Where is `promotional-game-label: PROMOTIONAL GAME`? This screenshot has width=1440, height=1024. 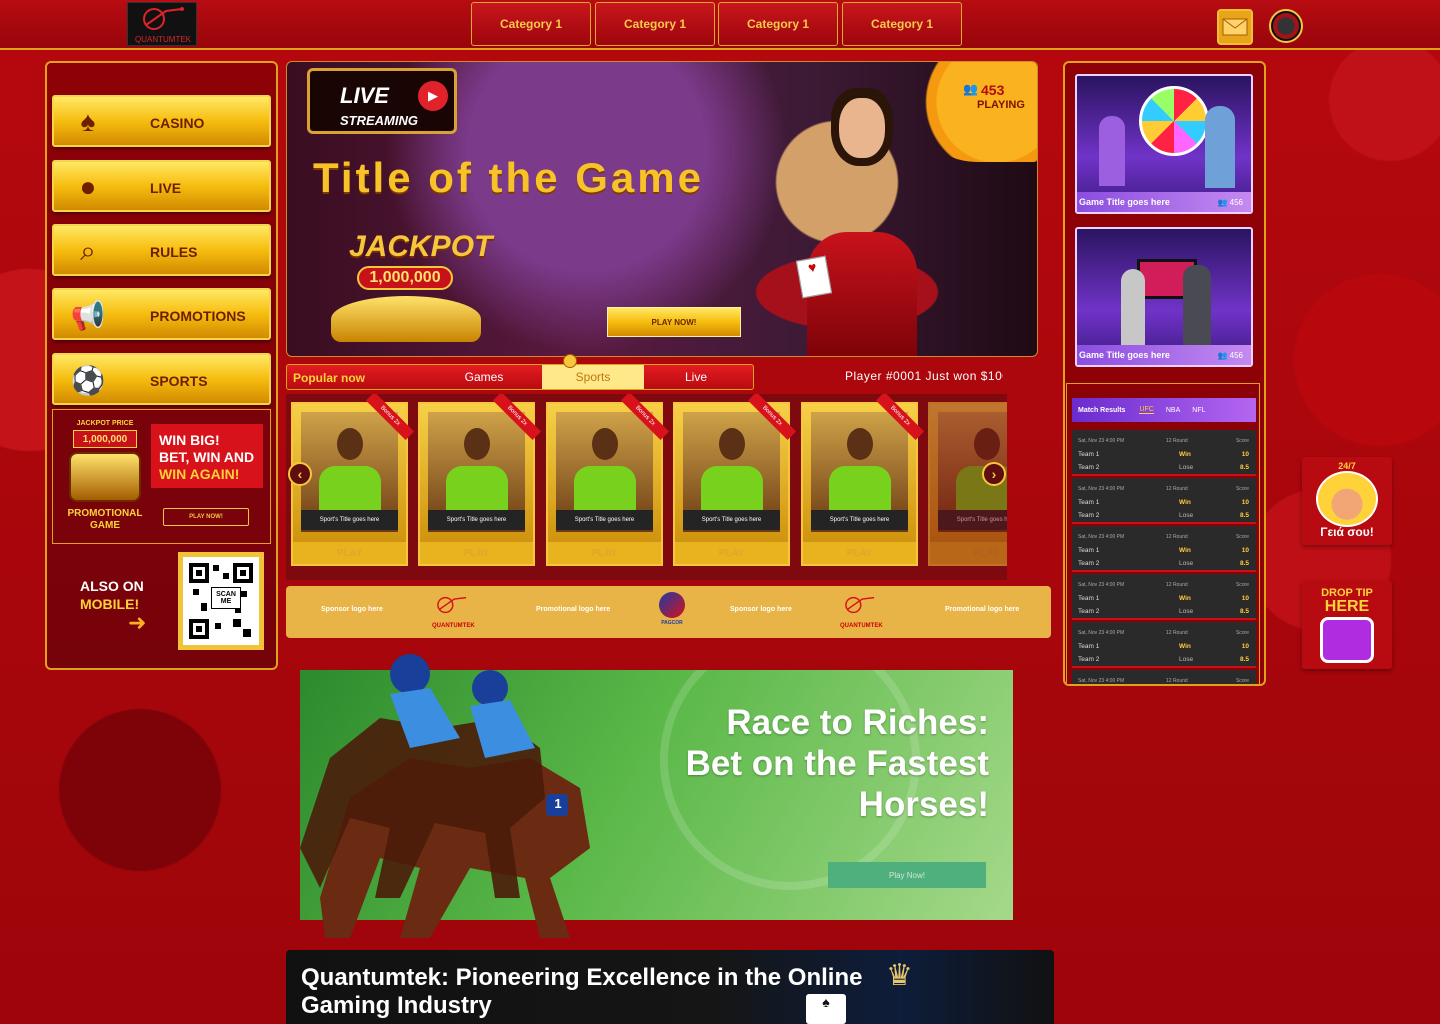
promotional-game-label: PROMOTIONAL GAME is located at coordinates (105, 519).